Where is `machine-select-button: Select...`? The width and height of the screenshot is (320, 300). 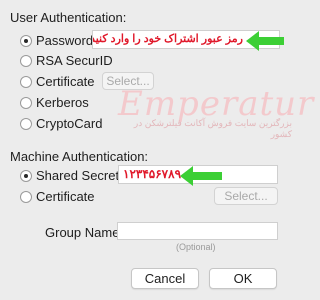 machine-select-button: Select... is located at coordinates (246, 196).